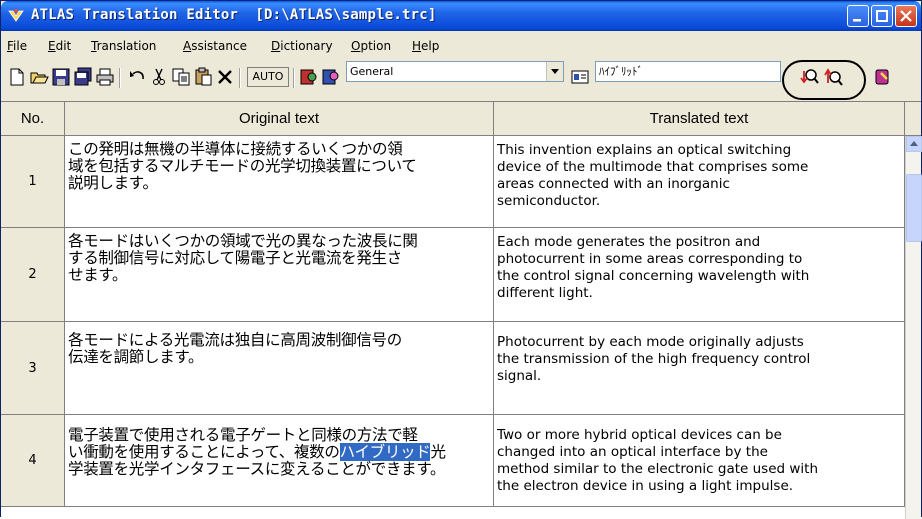 This screenshot has width=922, height=519. What do you see at coordinates (235, 340) in the screenshot?
I see `original-line: 各モードによる光電流は独自に高周波制御信号の` at bounding box center [235, 340].